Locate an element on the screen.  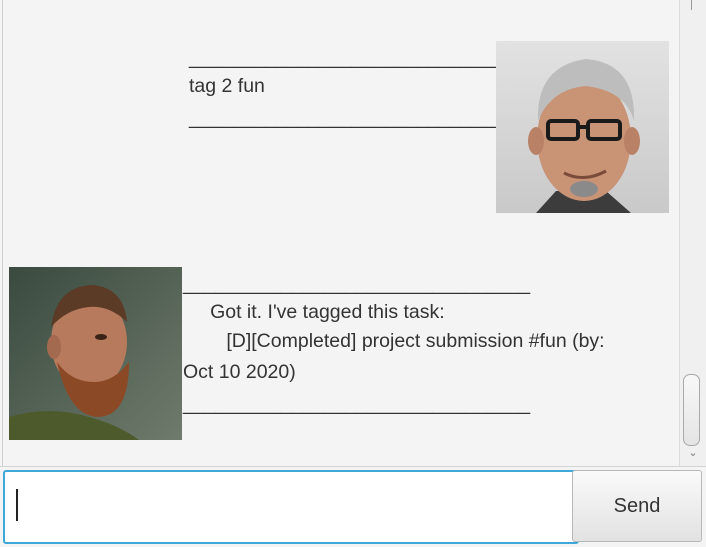
input-row: Send is located at coordinates (353, 506).